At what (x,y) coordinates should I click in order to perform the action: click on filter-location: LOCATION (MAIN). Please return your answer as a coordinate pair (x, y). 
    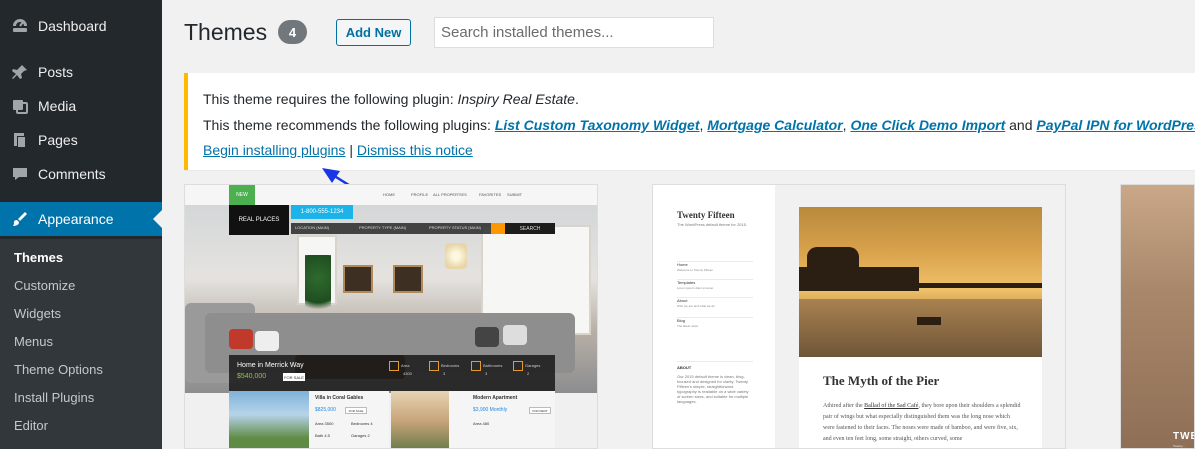
    Looking at the image, I should click on (312, 227).